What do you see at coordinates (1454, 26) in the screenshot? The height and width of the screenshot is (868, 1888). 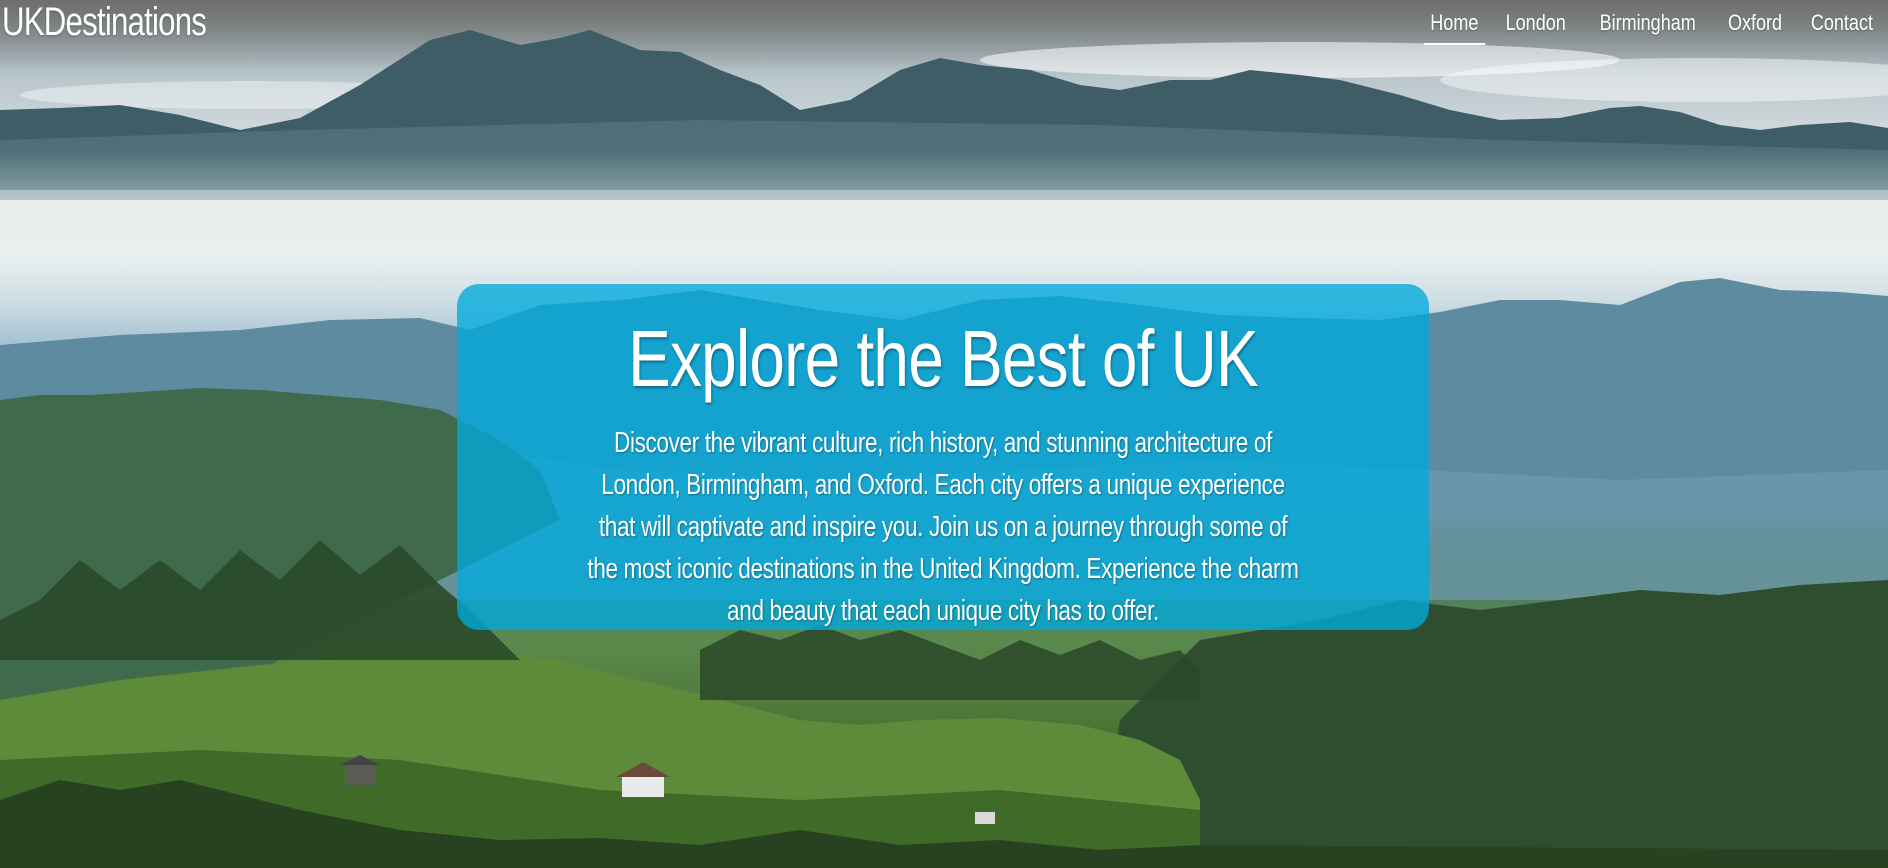 I see `nav-item-home: Home` at bounding box center [1454, 26].